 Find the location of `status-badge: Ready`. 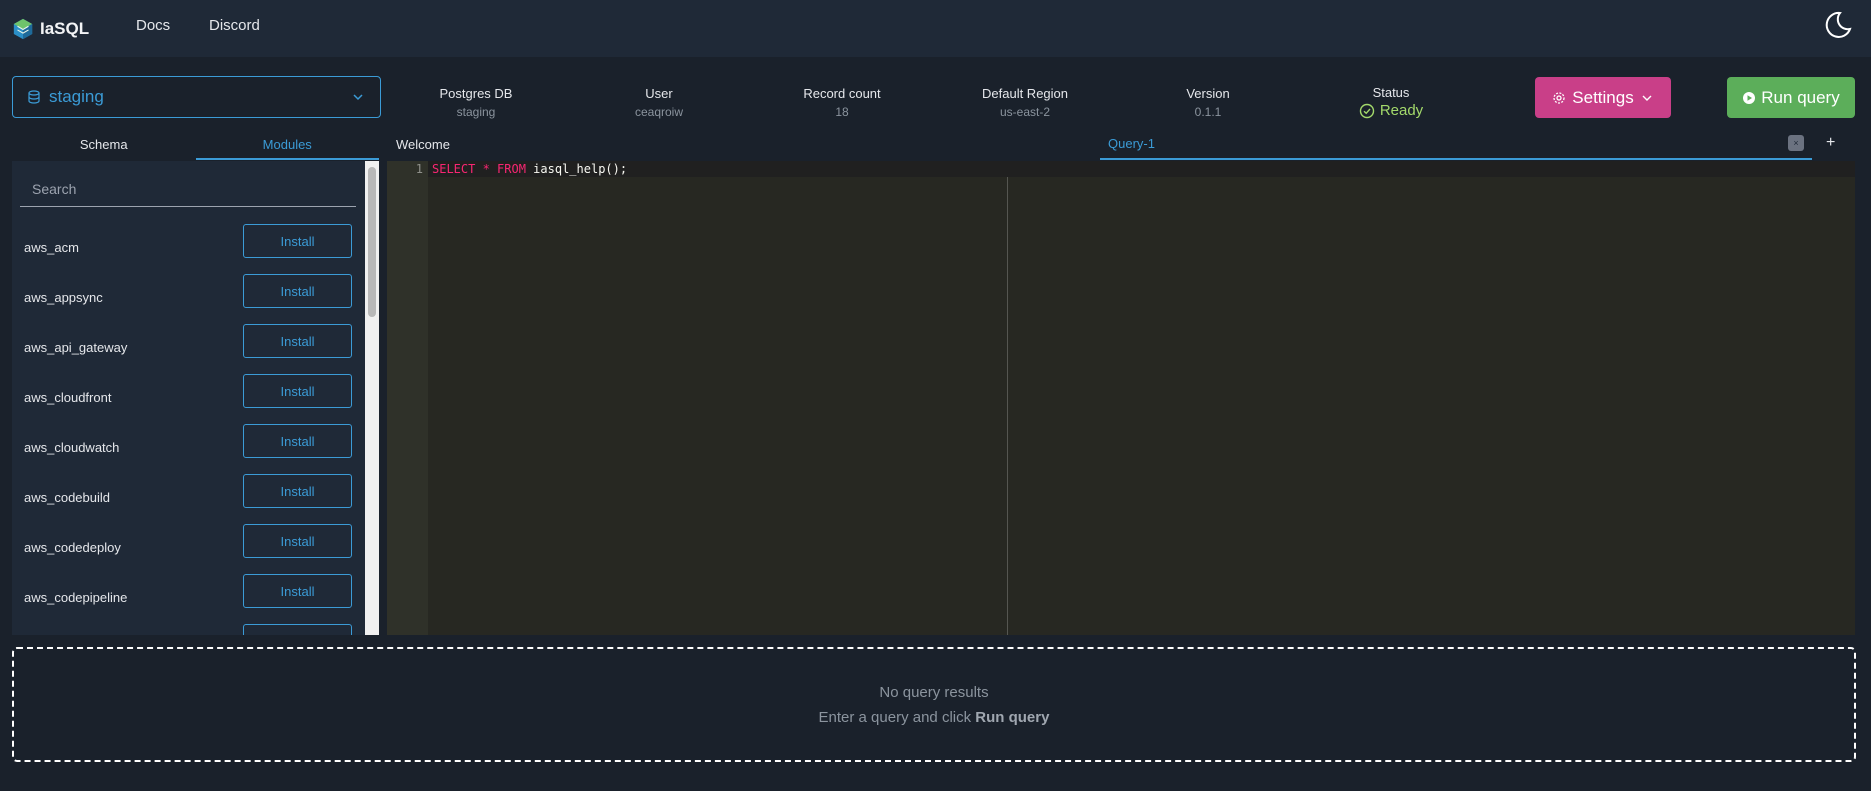

status-badge: Ready is located at coordinates (1391, 110).